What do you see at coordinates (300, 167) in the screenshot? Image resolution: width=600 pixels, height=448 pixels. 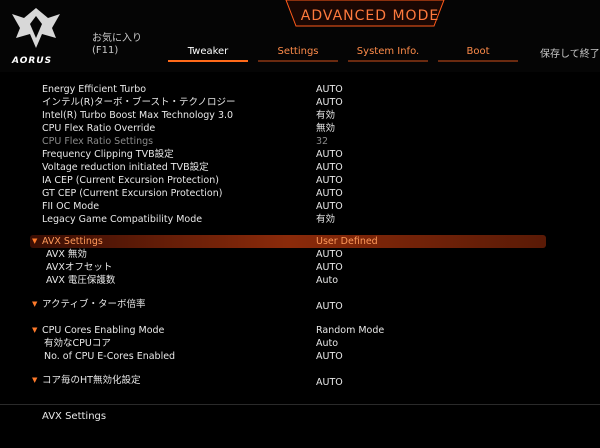 I see `setting-row: Voltage reduction initiated TVB設定 AUTO` at bounding box center [300, 167].